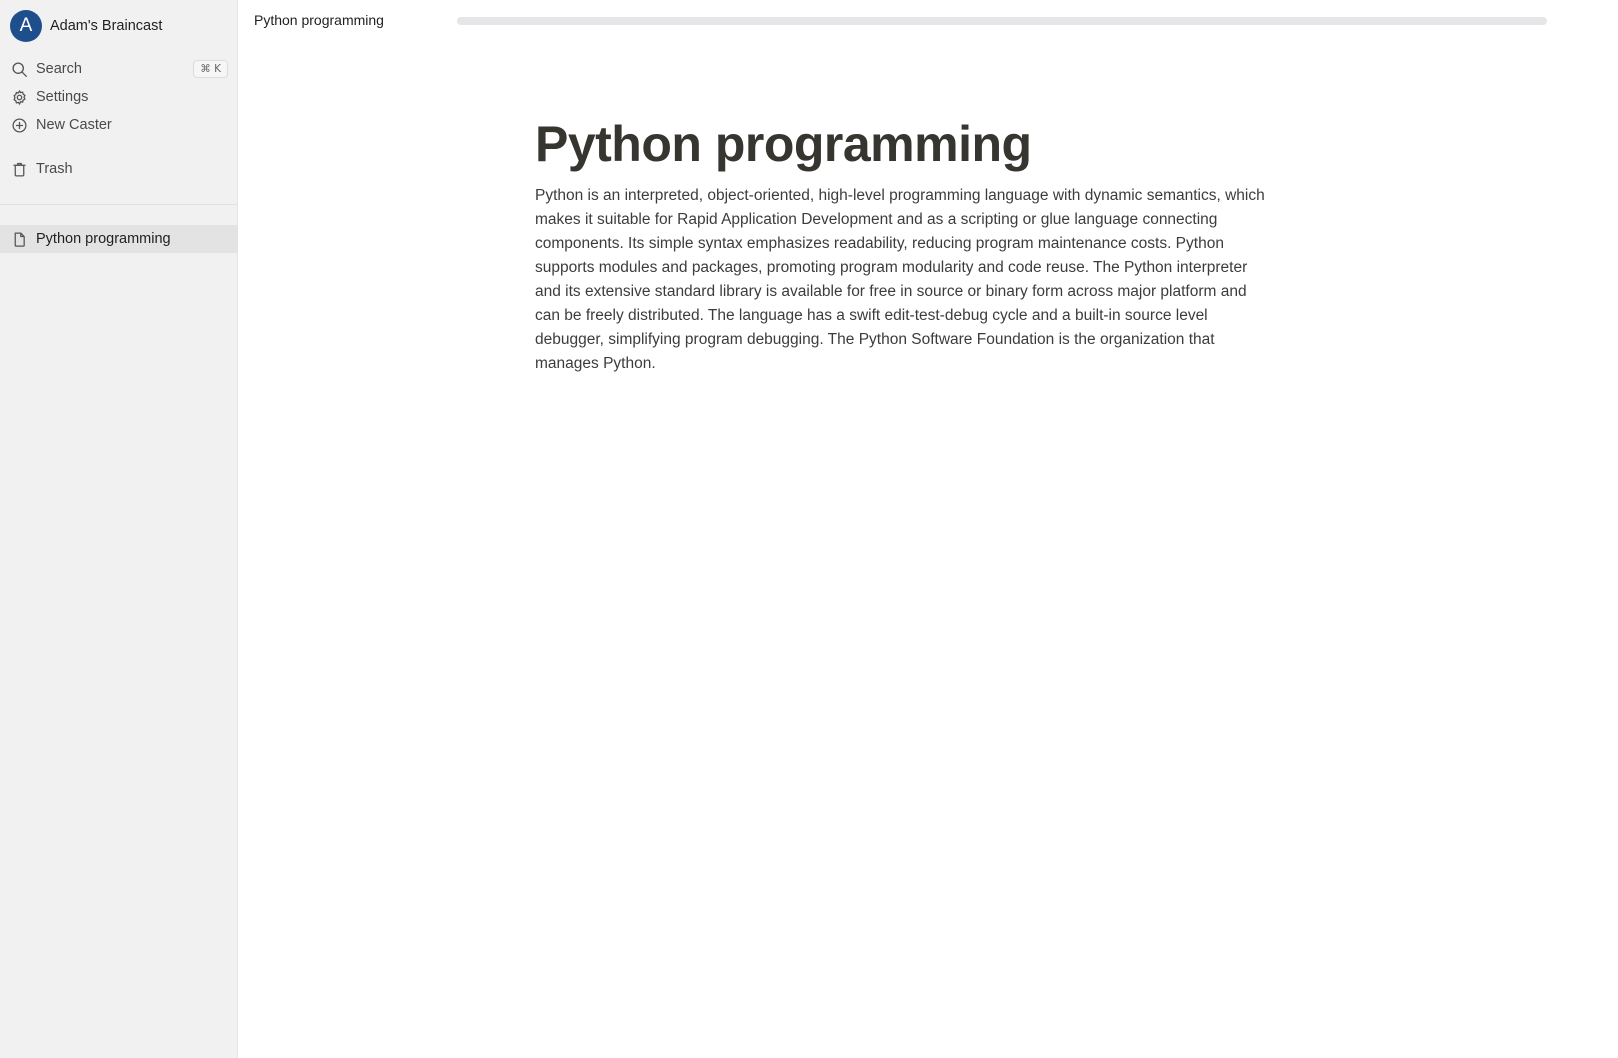 The width and height of the screenshot is (1618, 1058). Describe the element at coordinates (119, 69) in the screenshot. I see `sidebar-item-search: Search ⌘ K` at that location.